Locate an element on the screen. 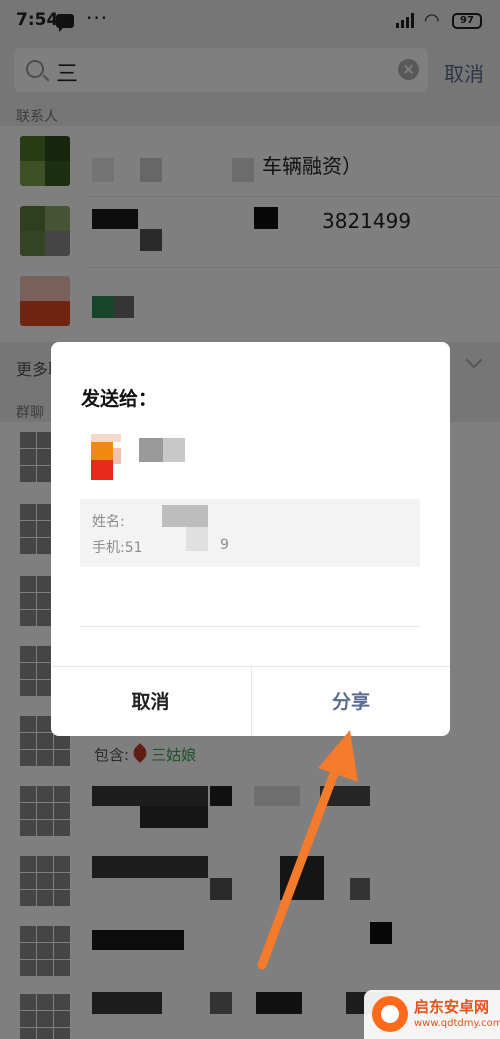 This screenshot has width=500, height=1039. watermark-logo-icon is located at coordinates (390, 1014).